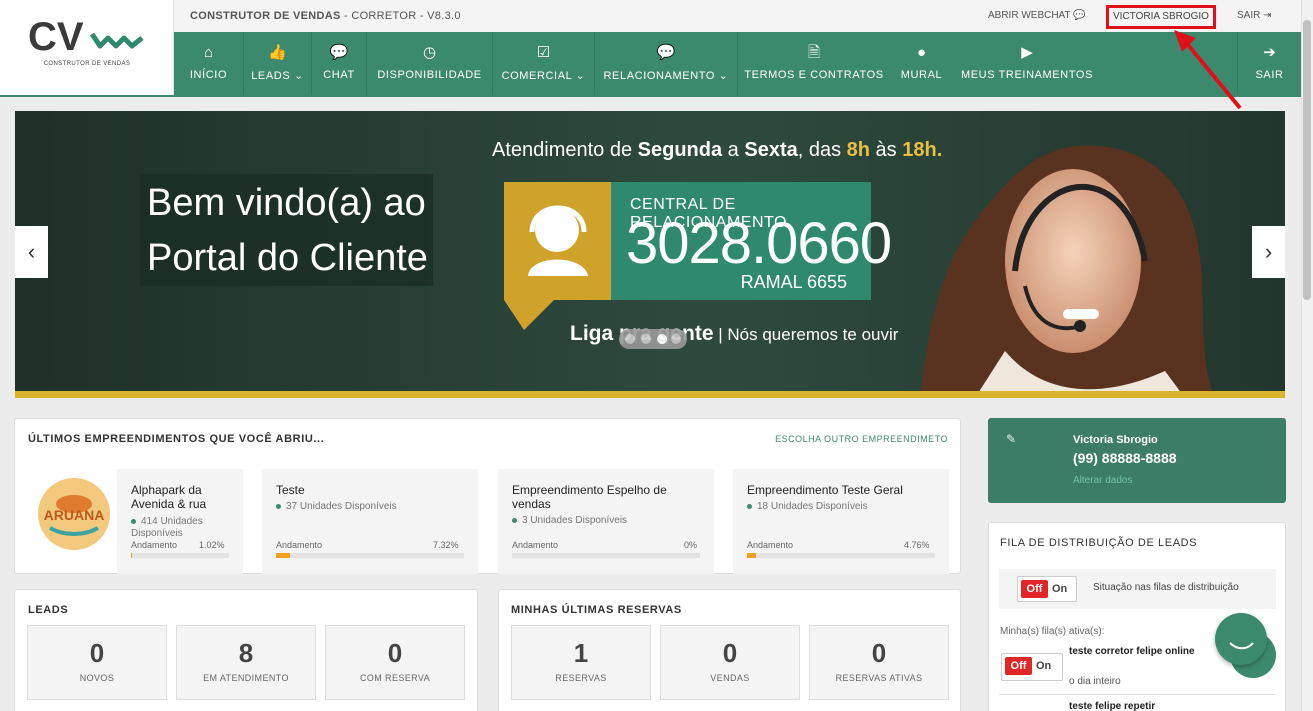 This screenshot has height=711, width=1313. I want to click on play-circle-icon: ▶, so click(1027, 52).